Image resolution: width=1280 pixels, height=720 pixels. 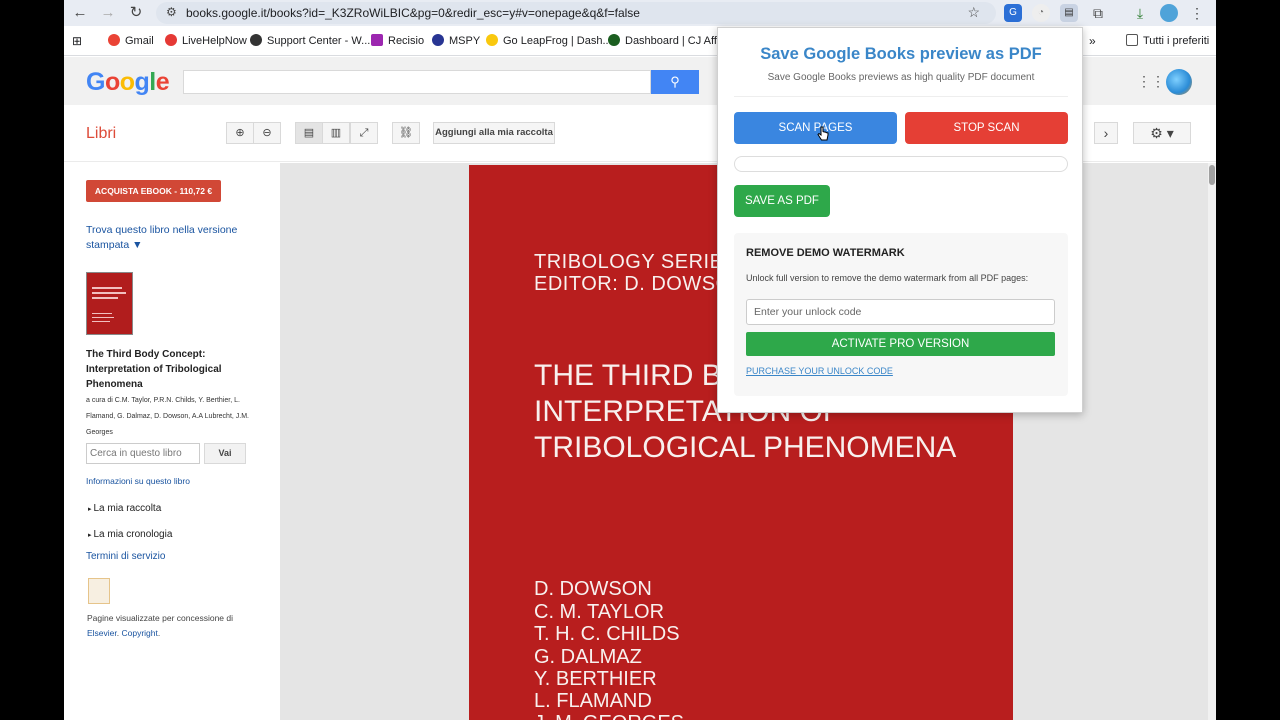 What do you see at coordinates (595, 679) in the screenshot?
I see `cover-author: Y. BERTHIER` at bounding box center [595, 679].